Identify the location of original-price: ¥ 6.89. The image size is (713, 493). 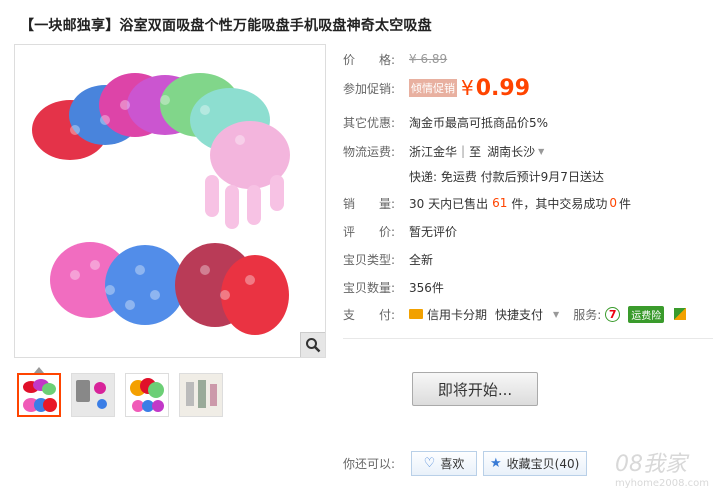
(428, 59).